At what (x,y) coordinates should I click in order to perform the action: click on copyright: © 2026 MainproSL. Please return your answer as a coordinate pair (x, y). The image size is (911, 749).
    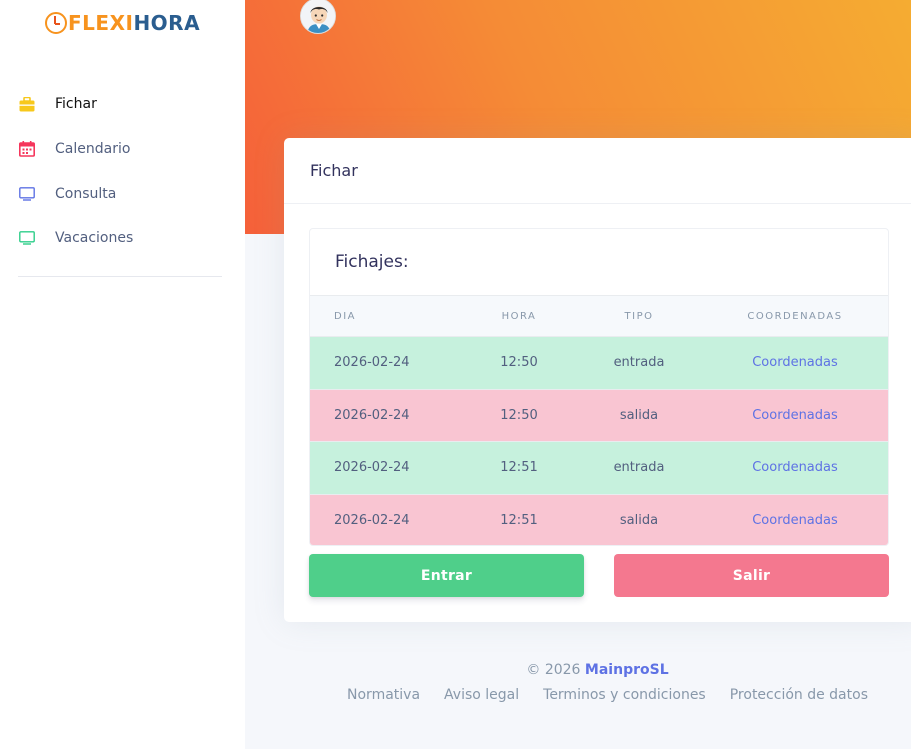
    Looking at the image, I should click on (597, 673).